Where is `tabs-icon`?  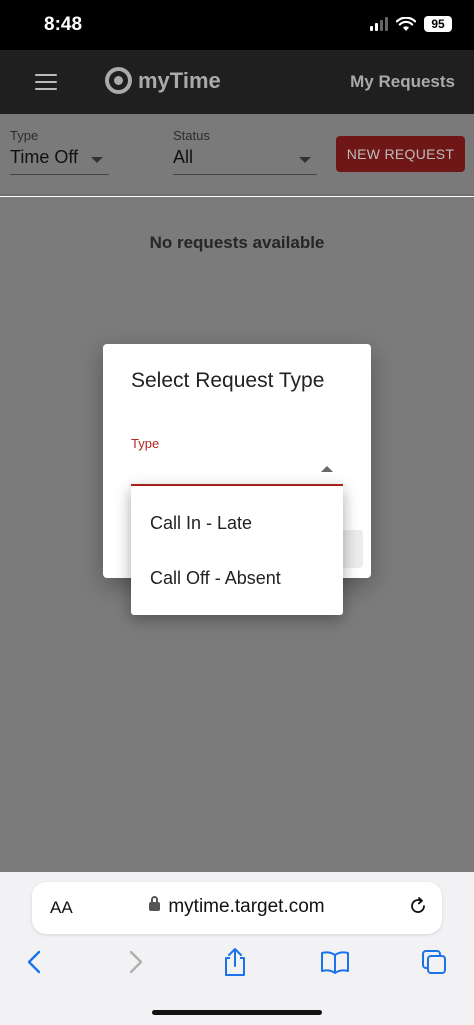 tabs-icon is located at coordinates (434, 962).